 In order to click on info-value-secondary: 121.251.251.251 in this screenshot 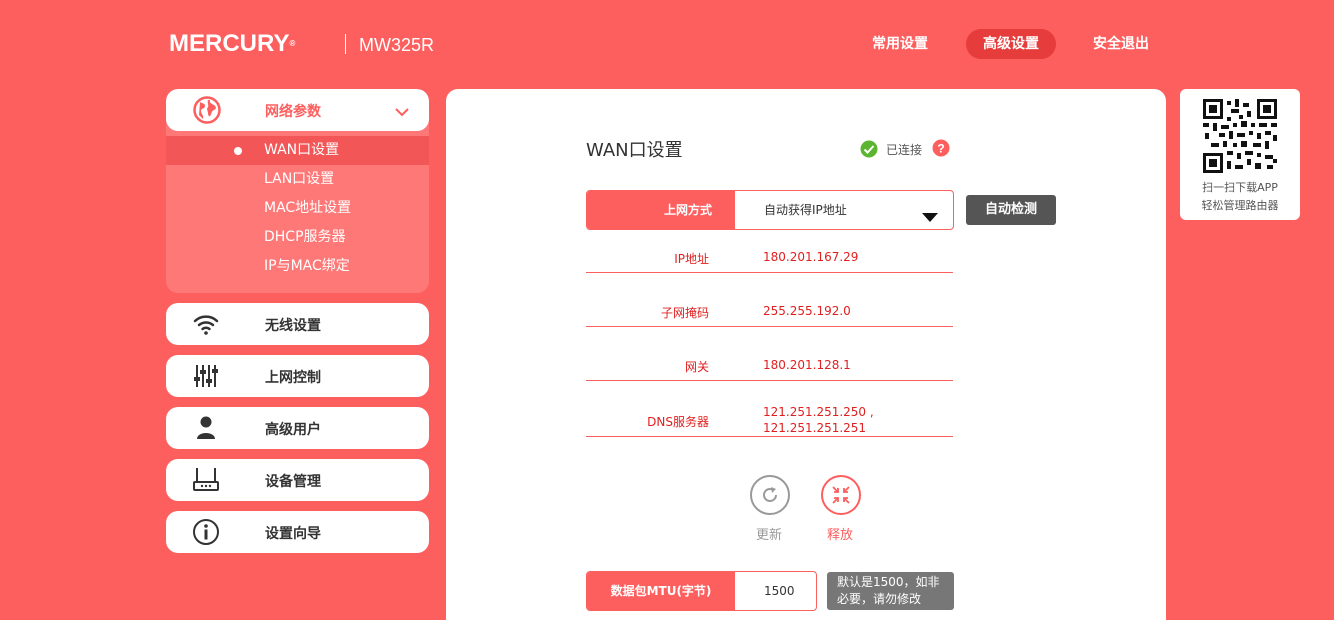, I will do `click(815, 428)`.